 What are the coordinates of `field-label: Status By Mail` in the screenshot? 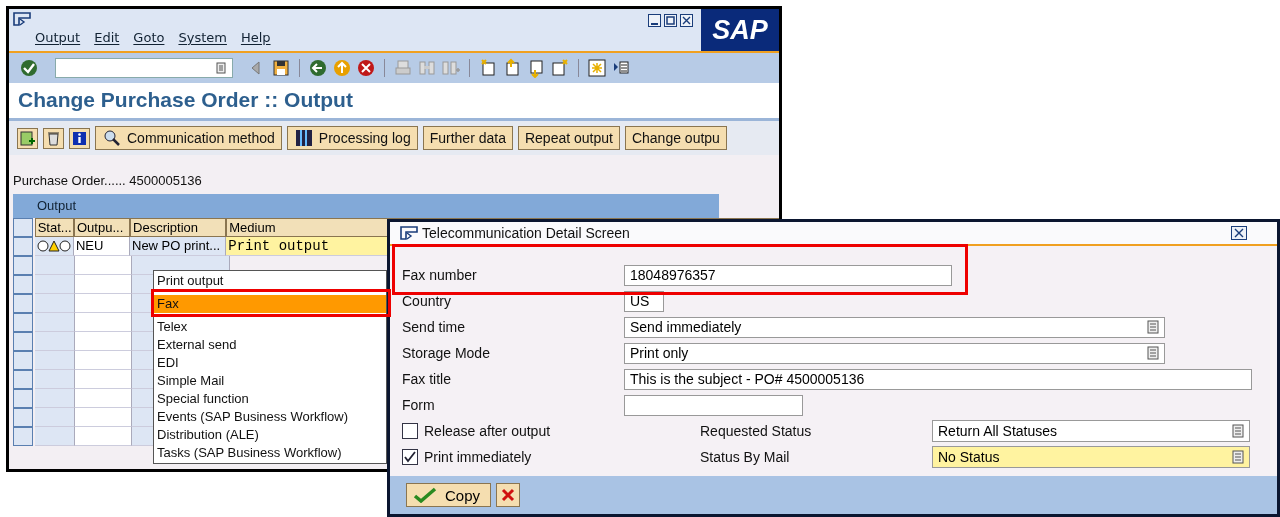 It's located at (745, 457).